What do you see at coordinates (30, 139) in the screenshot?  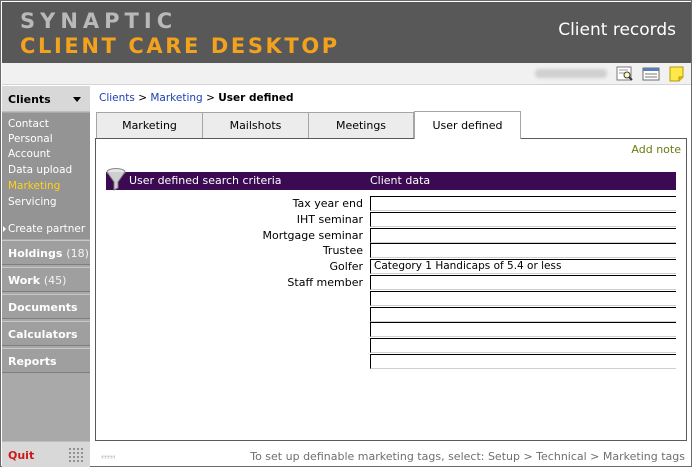 I see `sidebar-item-personal: Personal` at bounding box center [30, 139].